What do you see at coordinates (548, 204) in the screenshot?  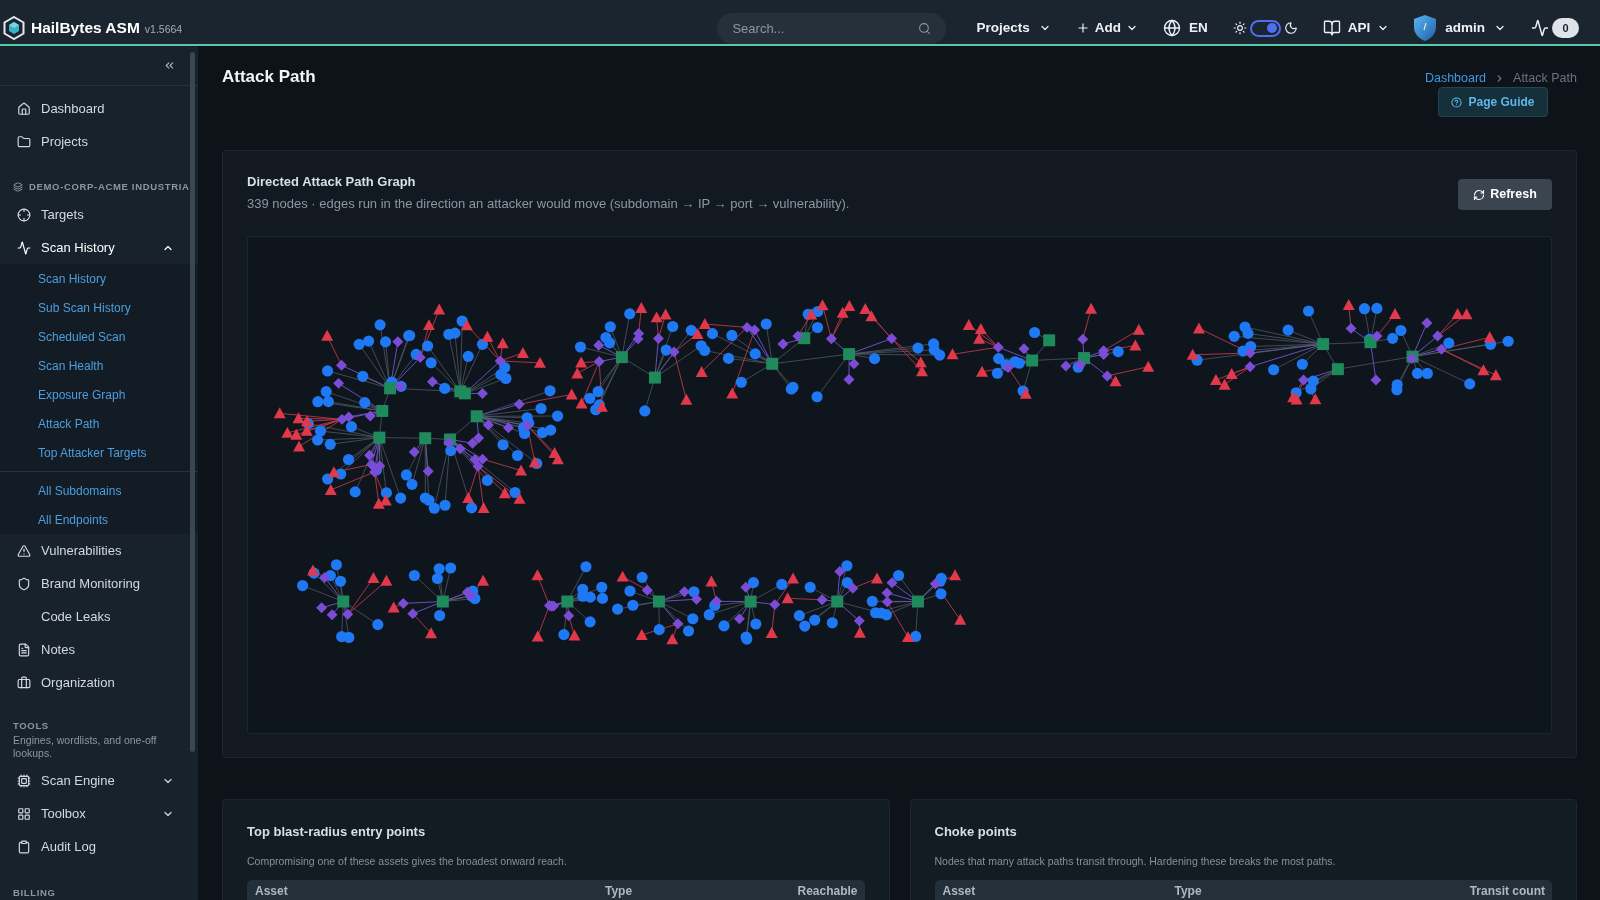 I see `card-subtitle: 339 nodes · edges run in the direction an attacker would move (subdomain → IP → port → vulnerability).` at bounding box center [548, 204].